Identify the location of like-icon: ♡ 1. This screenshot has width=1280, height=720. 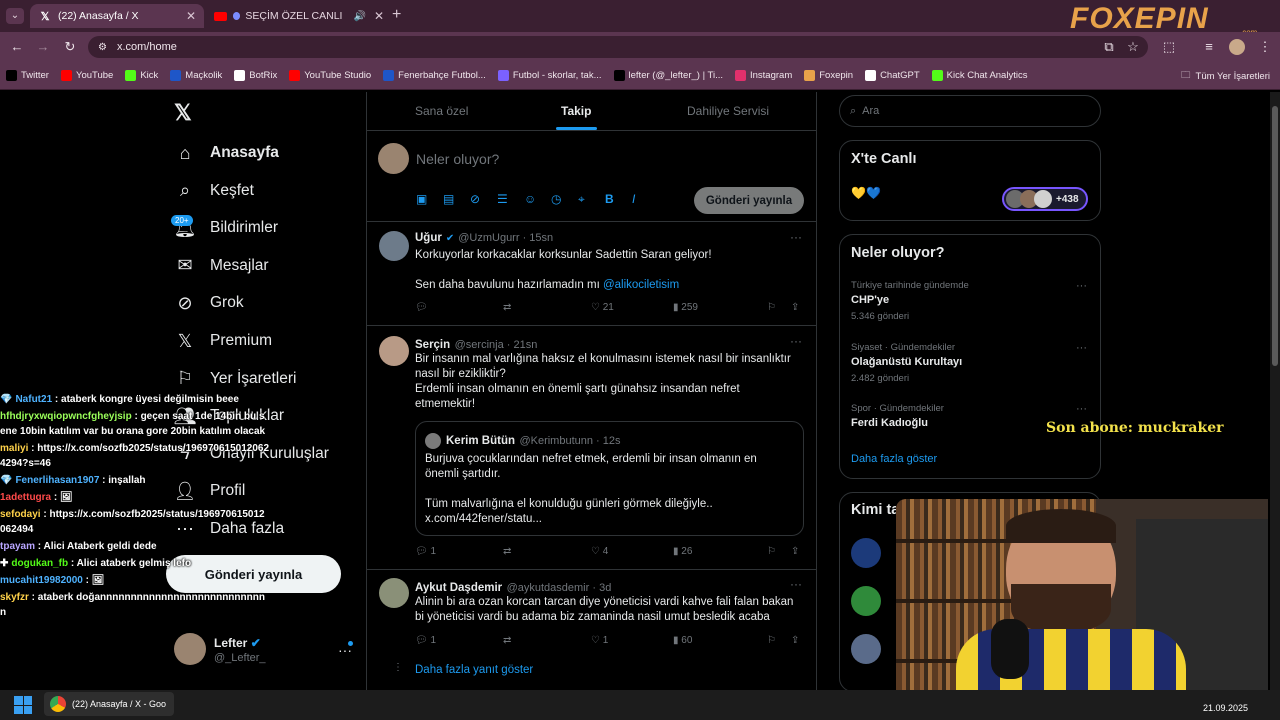
(632, 640).